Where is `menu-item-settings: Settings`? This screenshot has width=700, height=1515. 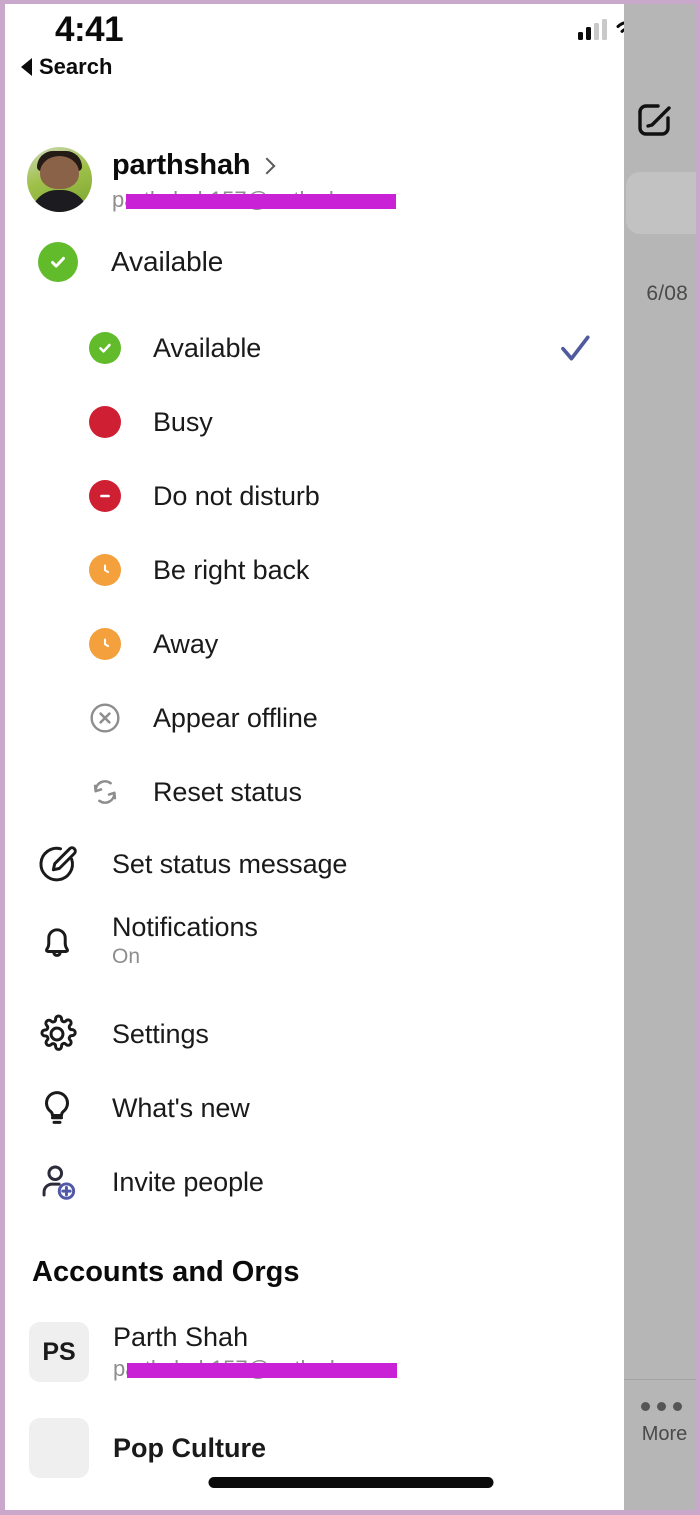 menu-item-settings: Settings is located at coordinates (329, 1034).